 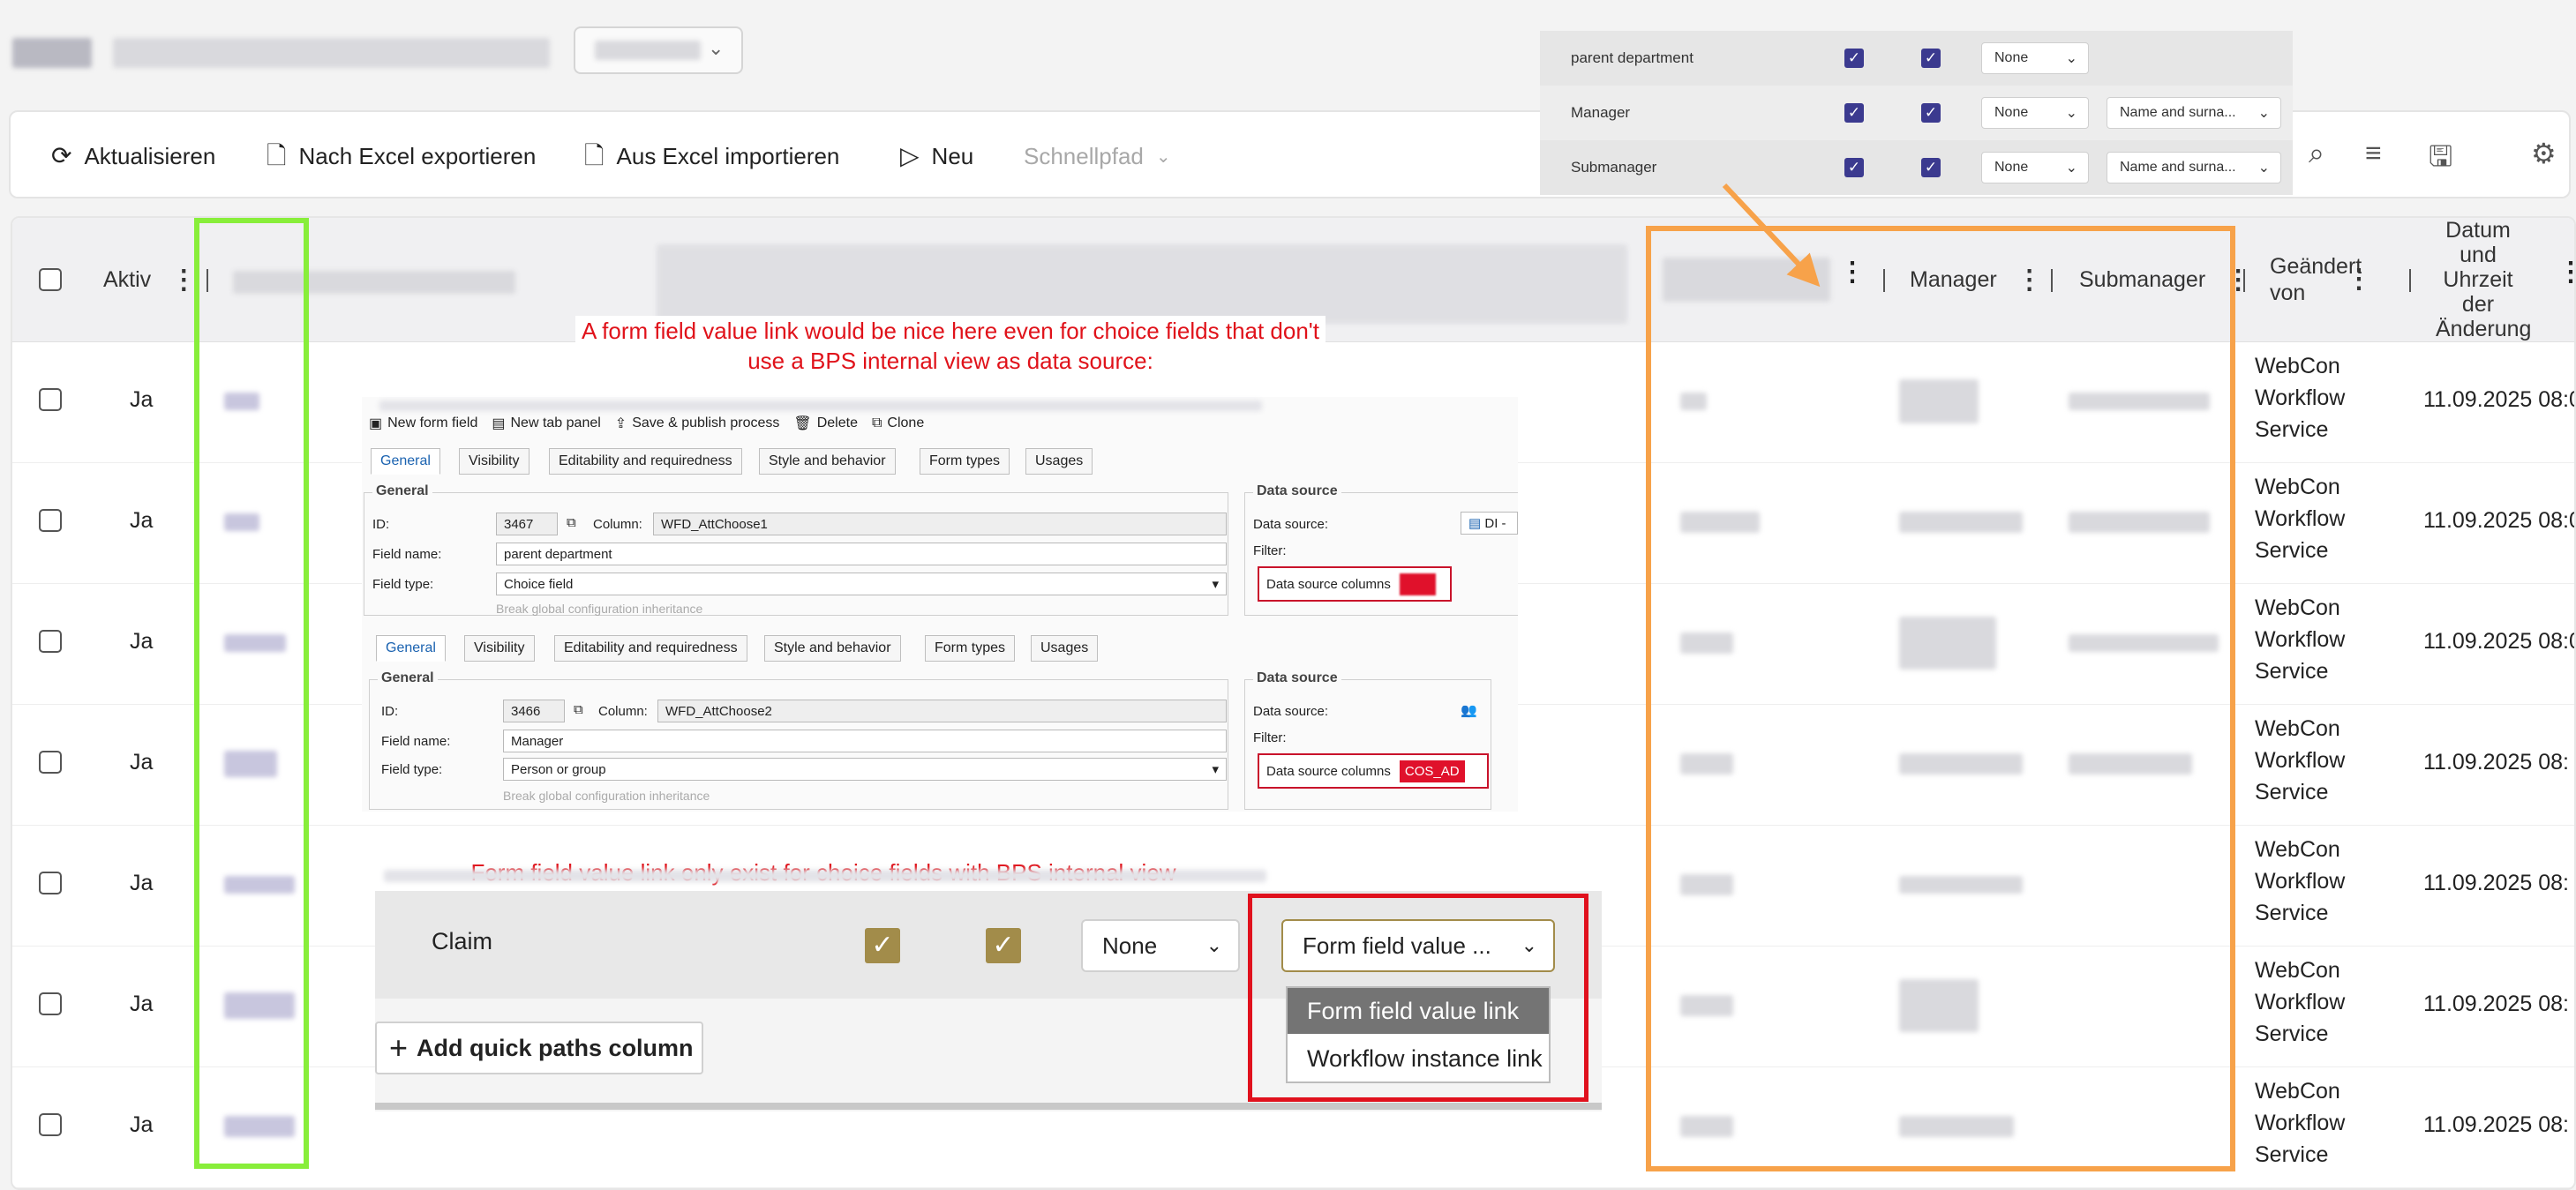 What do you see at coordinates (1601, 112) in the screenshot?
I see `config-row-label: Manager` at bounding box center [1601, 112].